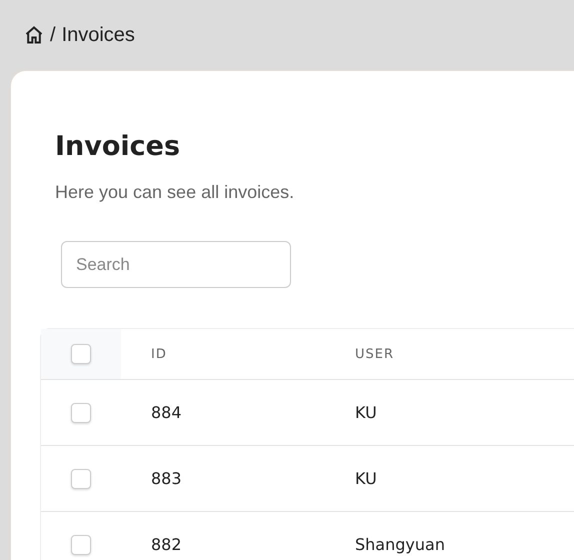 This screenshot has height=560, width=574. Describe the element at coordinates (176, 264) in the screenshot. I see `search-field: Search` at that location.